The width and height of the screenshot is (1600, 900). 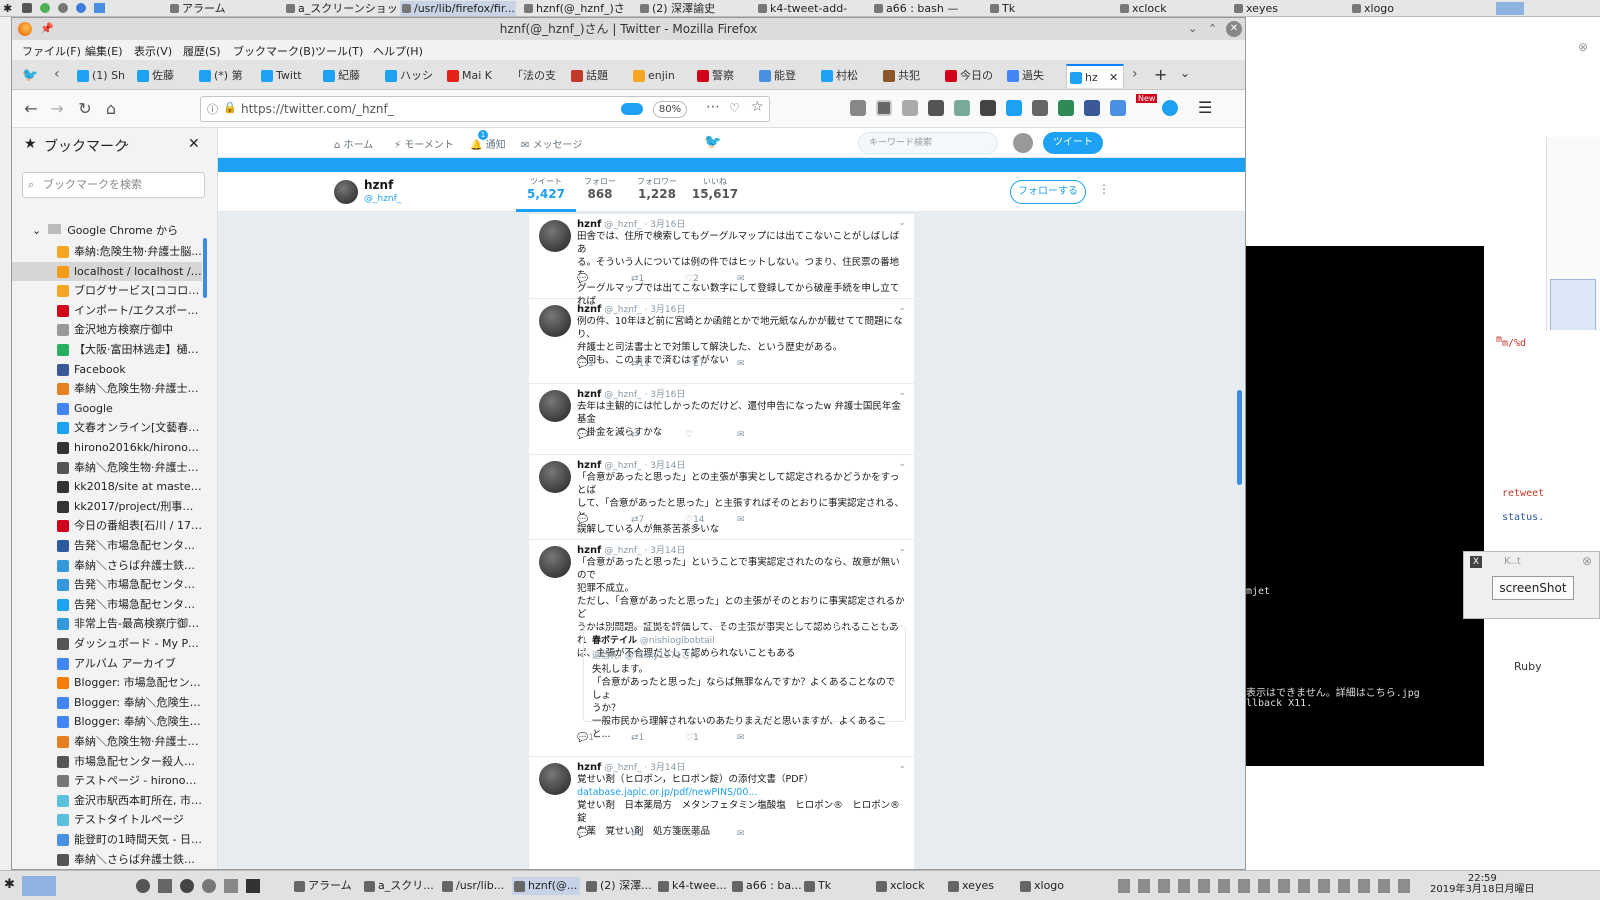 I want to click on stat-tweets: ツイート 5,427, so click(x=546, y=194).